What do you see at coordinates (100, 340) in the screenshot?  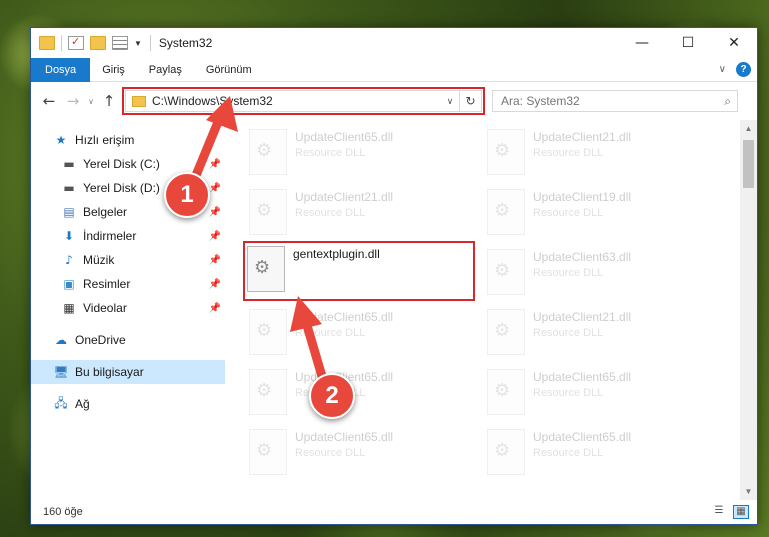 I see `nav-label: OneDrive` at bounding box center [100, 340].